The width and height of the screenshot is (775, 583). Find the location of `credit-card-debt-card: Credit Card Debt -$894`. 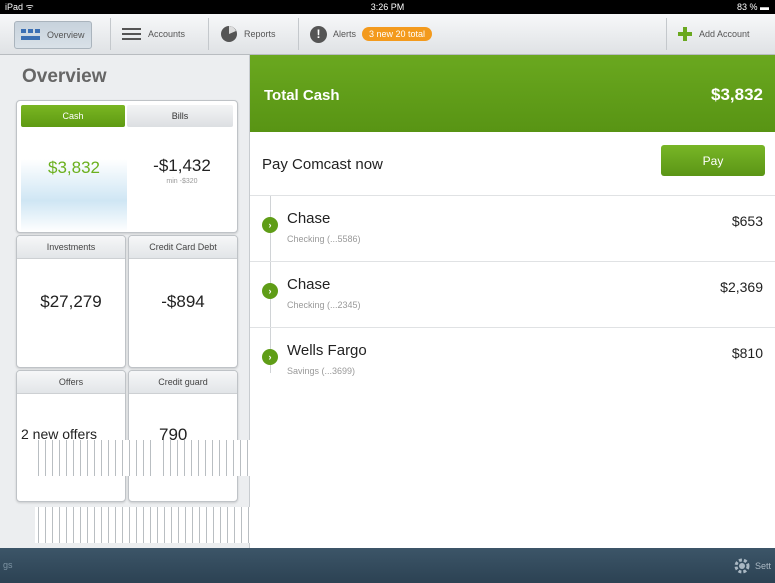

credit-card-debt-card: Credit Card Debt -$894 is located at coordinates (183, 301).